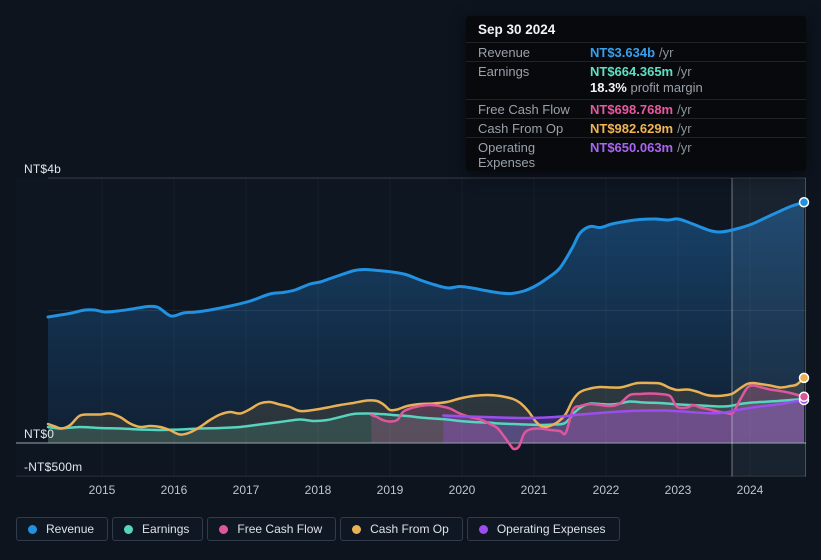 The width and height of the screenshot is (821, 560). What do you see at coordinates (280, 529) in the screenshot?
I see `legend-label: Free Cash Flow` at bounding box center [280, 529].